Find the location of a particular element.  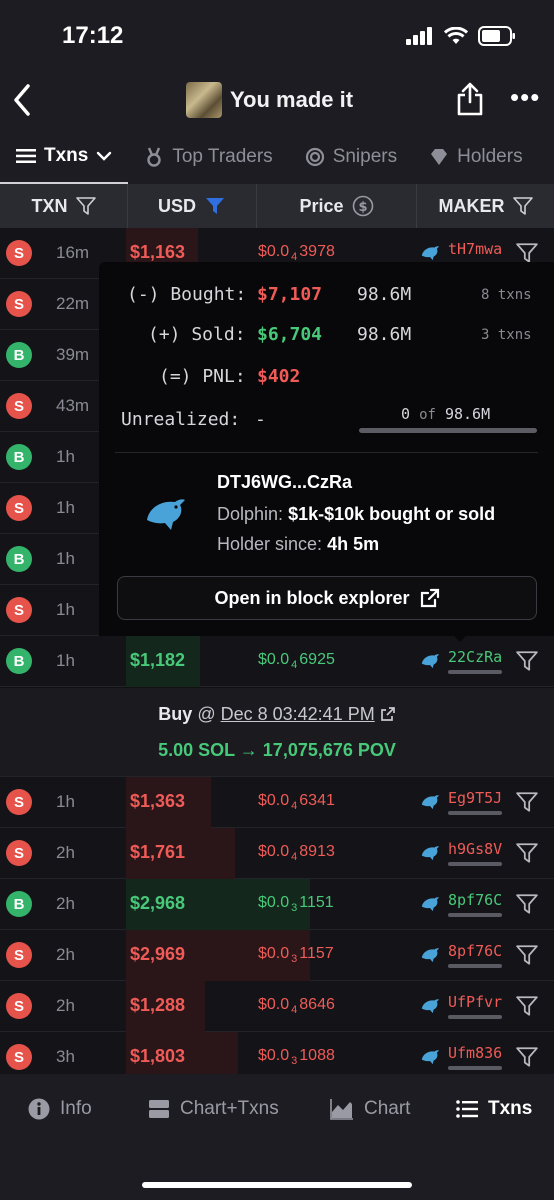

bottom-tab-chart-txns-label: Chart+Txns is located at coordinates (229, 1108).